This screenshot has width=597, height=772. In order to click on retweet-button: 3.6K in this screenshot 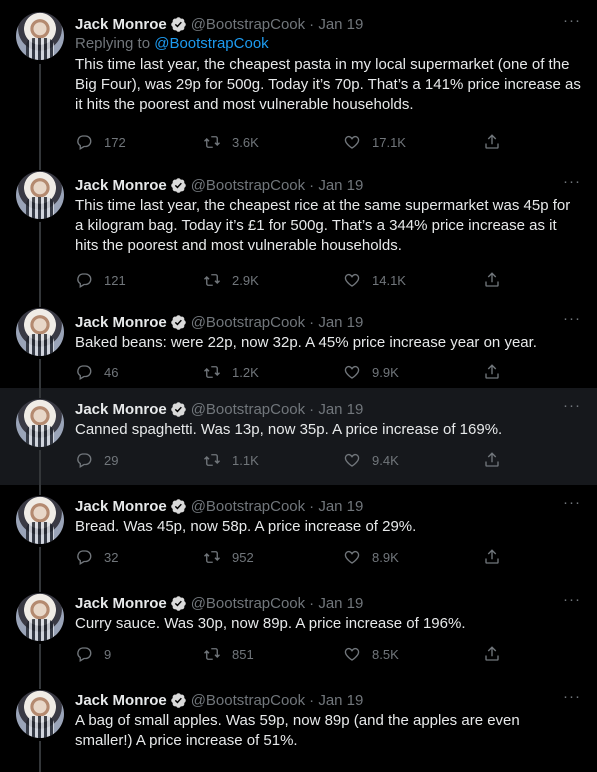, I will do `click(231, 142)`.